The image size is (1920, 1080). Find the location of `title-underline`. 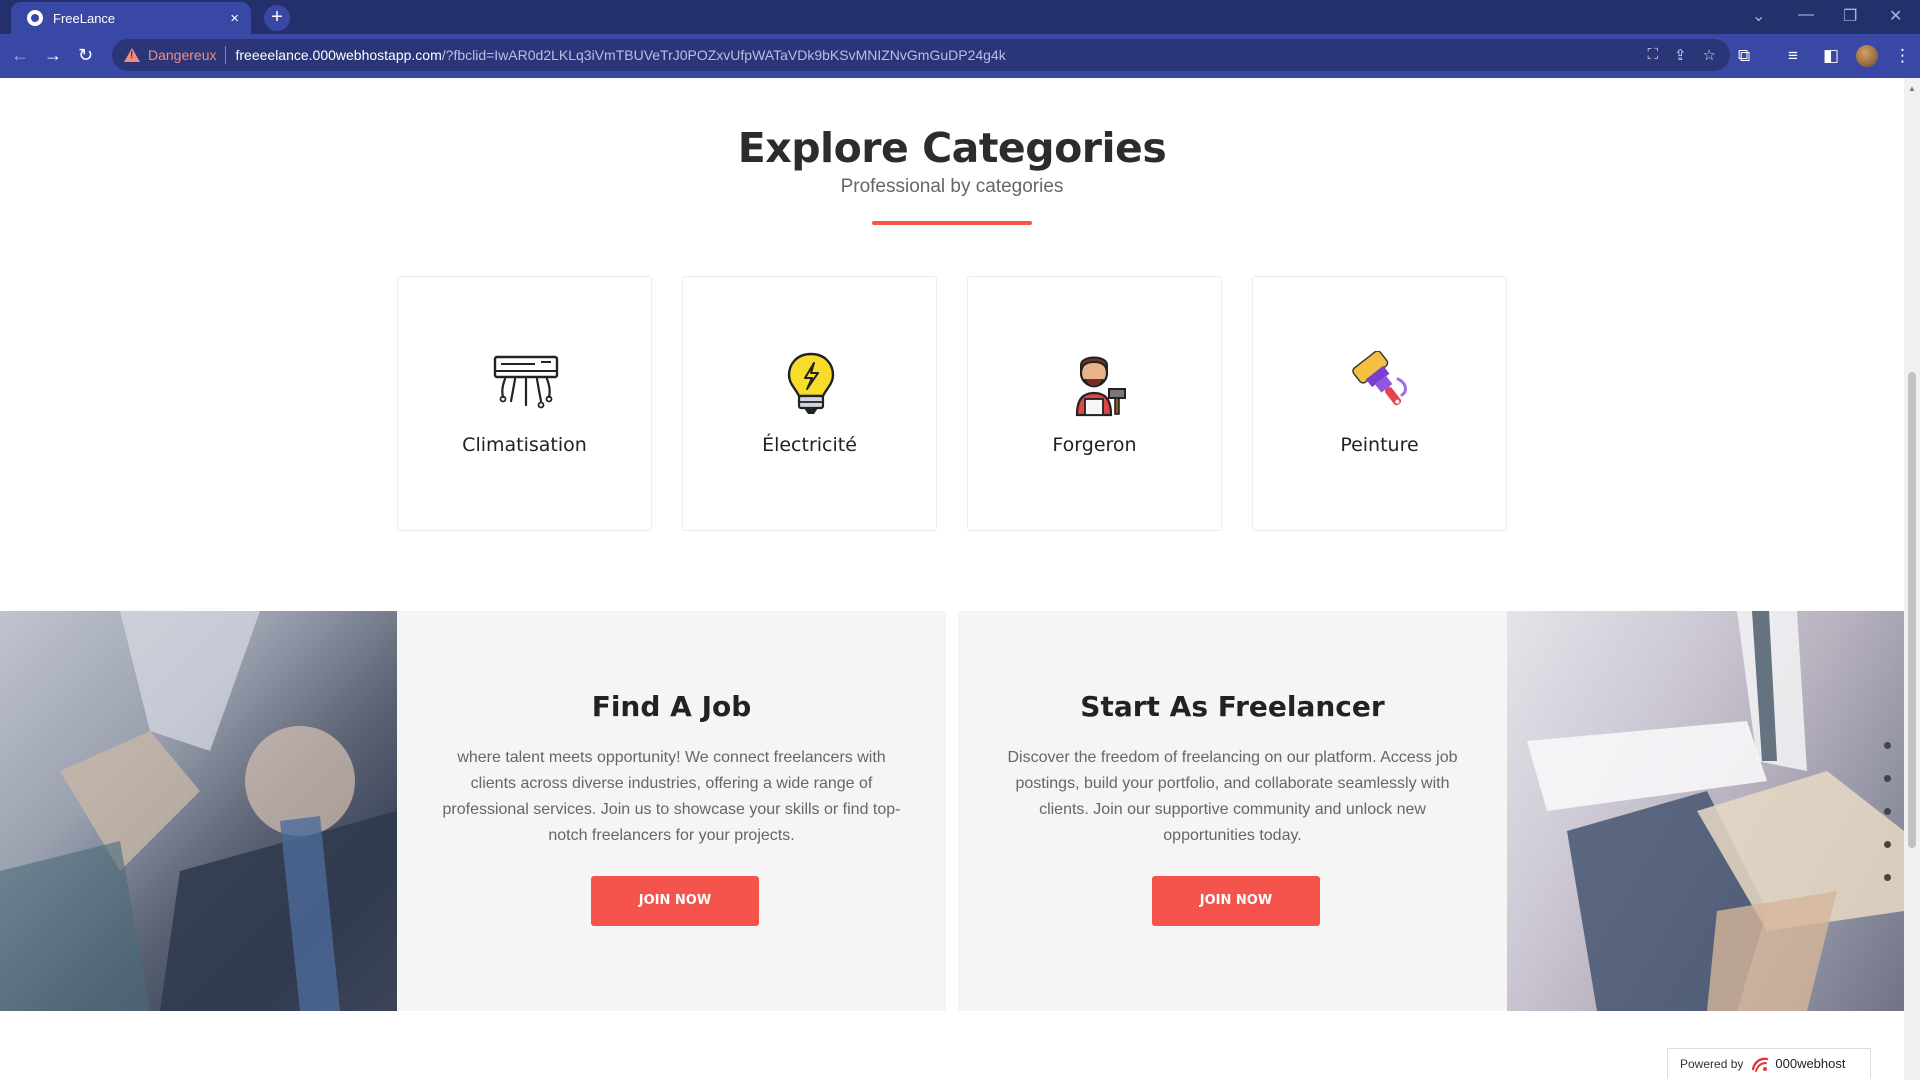

title-underline is located at coordinates (952, 223).